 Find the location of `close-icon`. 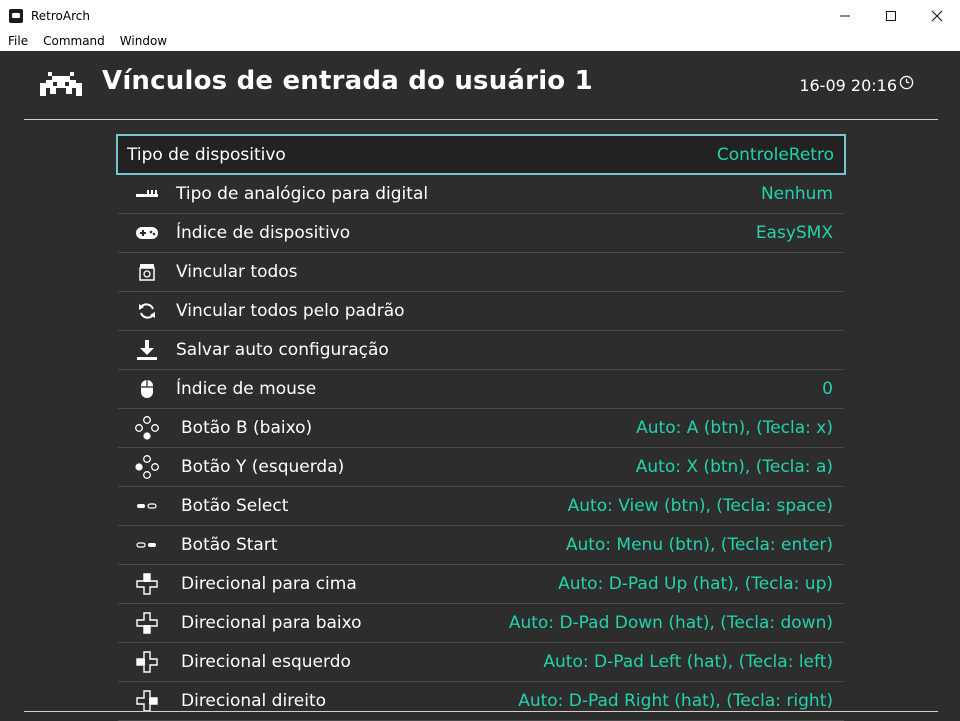

close-icon is located at coordinates (937, 15).